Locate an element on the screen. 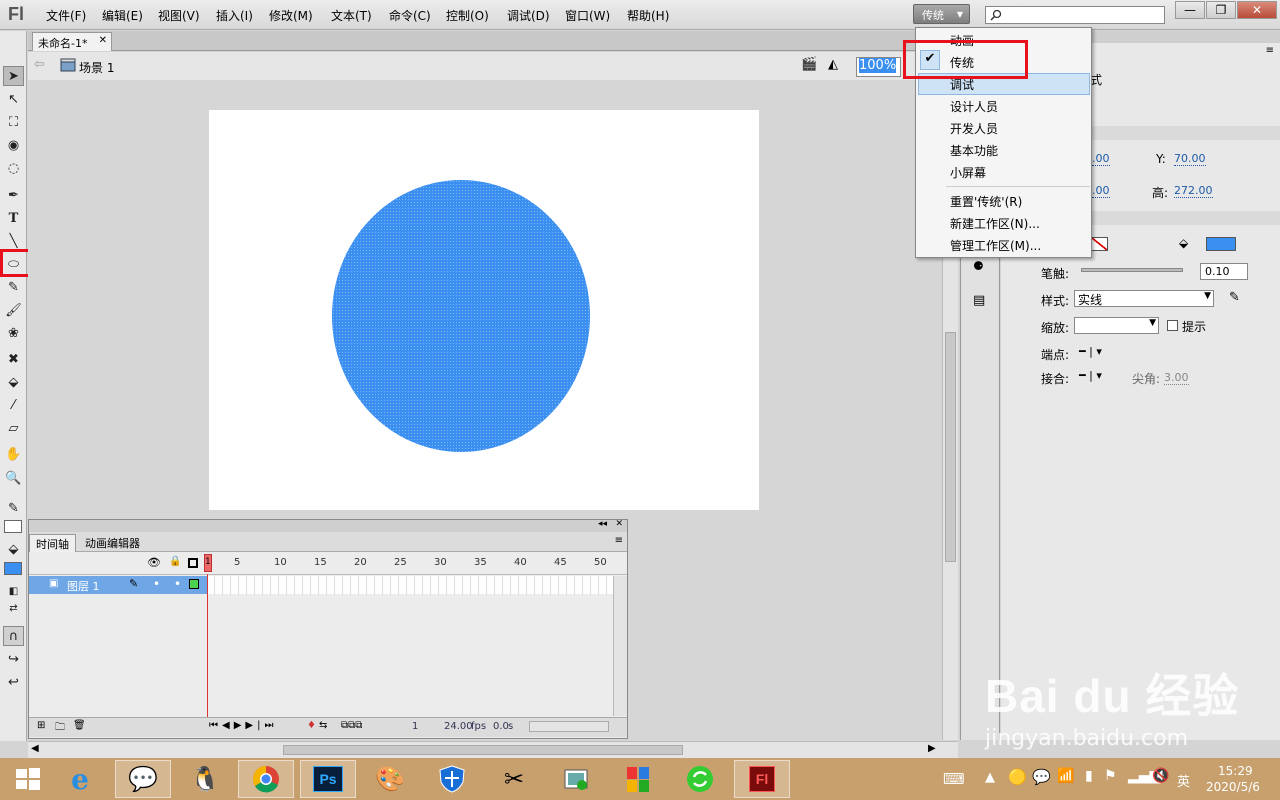  width-value: .00 is located at coordinates (1101, 191).